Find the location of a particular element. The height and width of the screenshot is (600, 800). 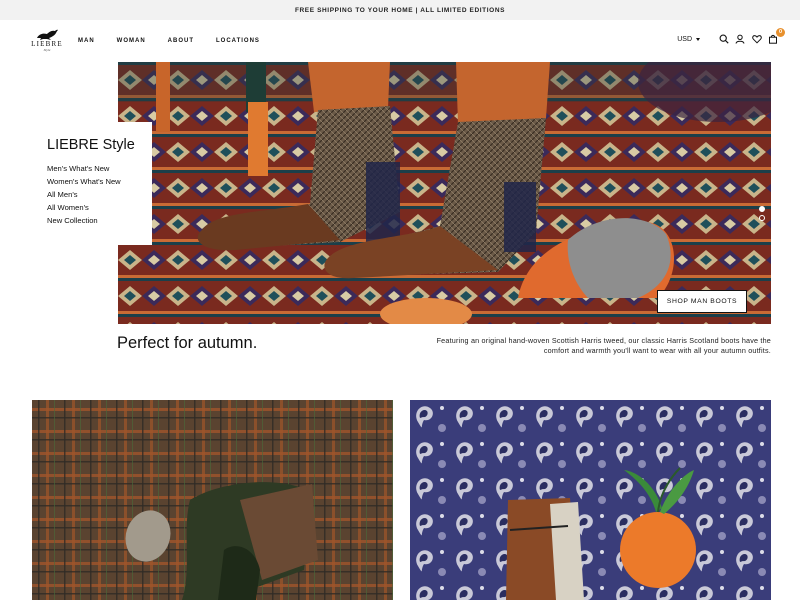

link-all-mens: All Men's is located at coordinates (99, 194).